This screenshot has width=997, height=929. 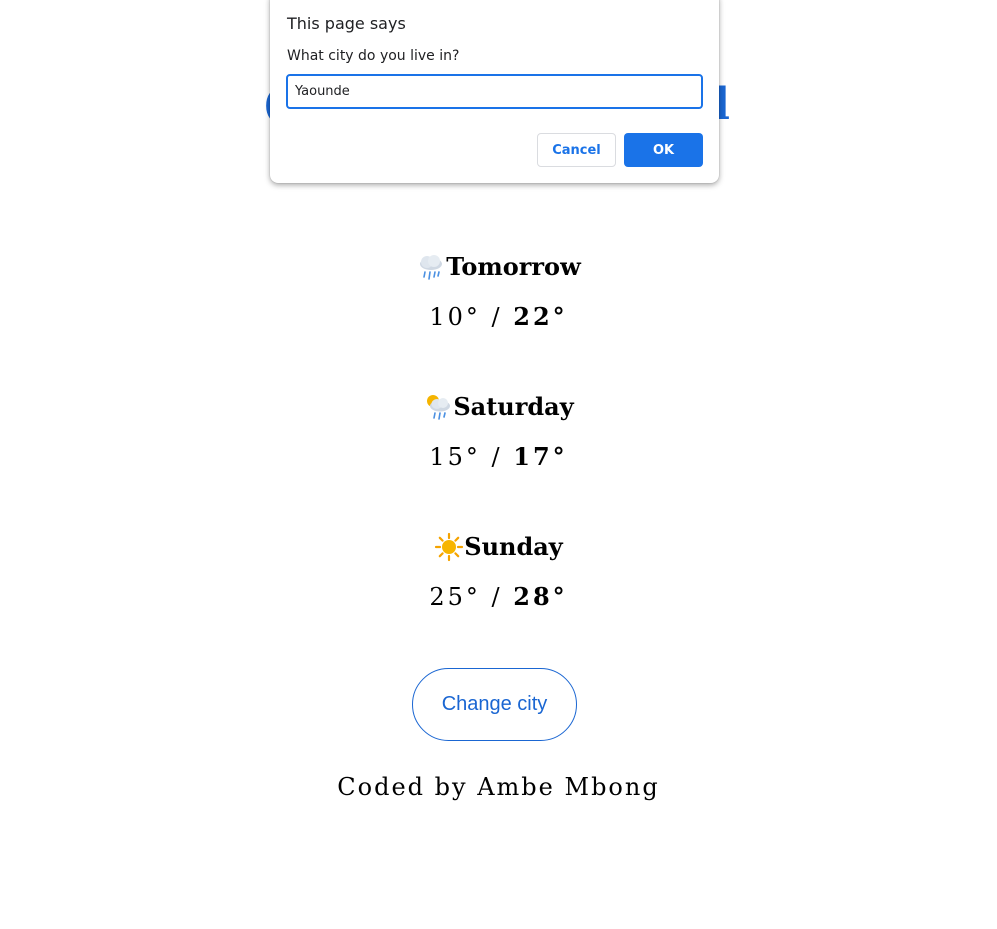 What do you see at coordinates (540, 456) in the screenshot?
I see `temp-max: 17°` at bounding box center [540, 456].